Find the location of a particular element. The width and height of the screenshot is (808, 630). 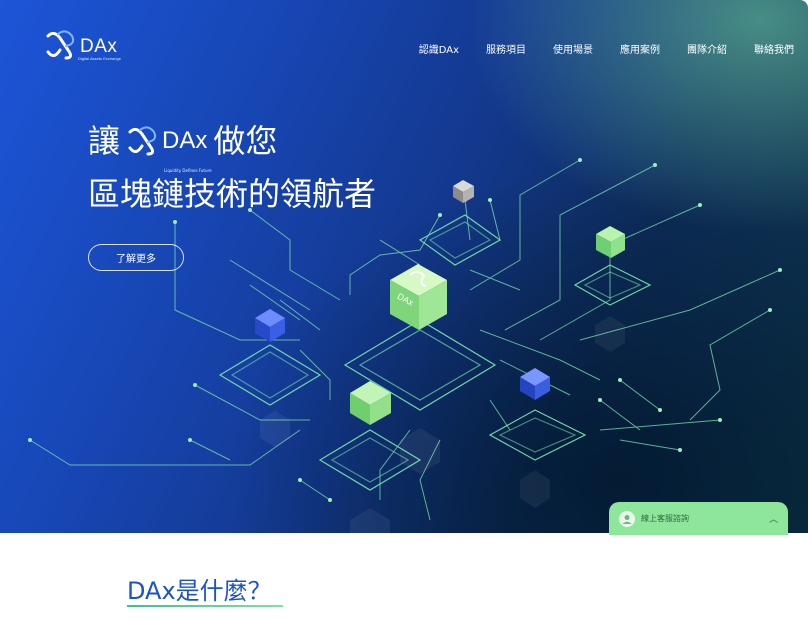

learn-more-button: 了解更多 is located at coordinates (136, 257).